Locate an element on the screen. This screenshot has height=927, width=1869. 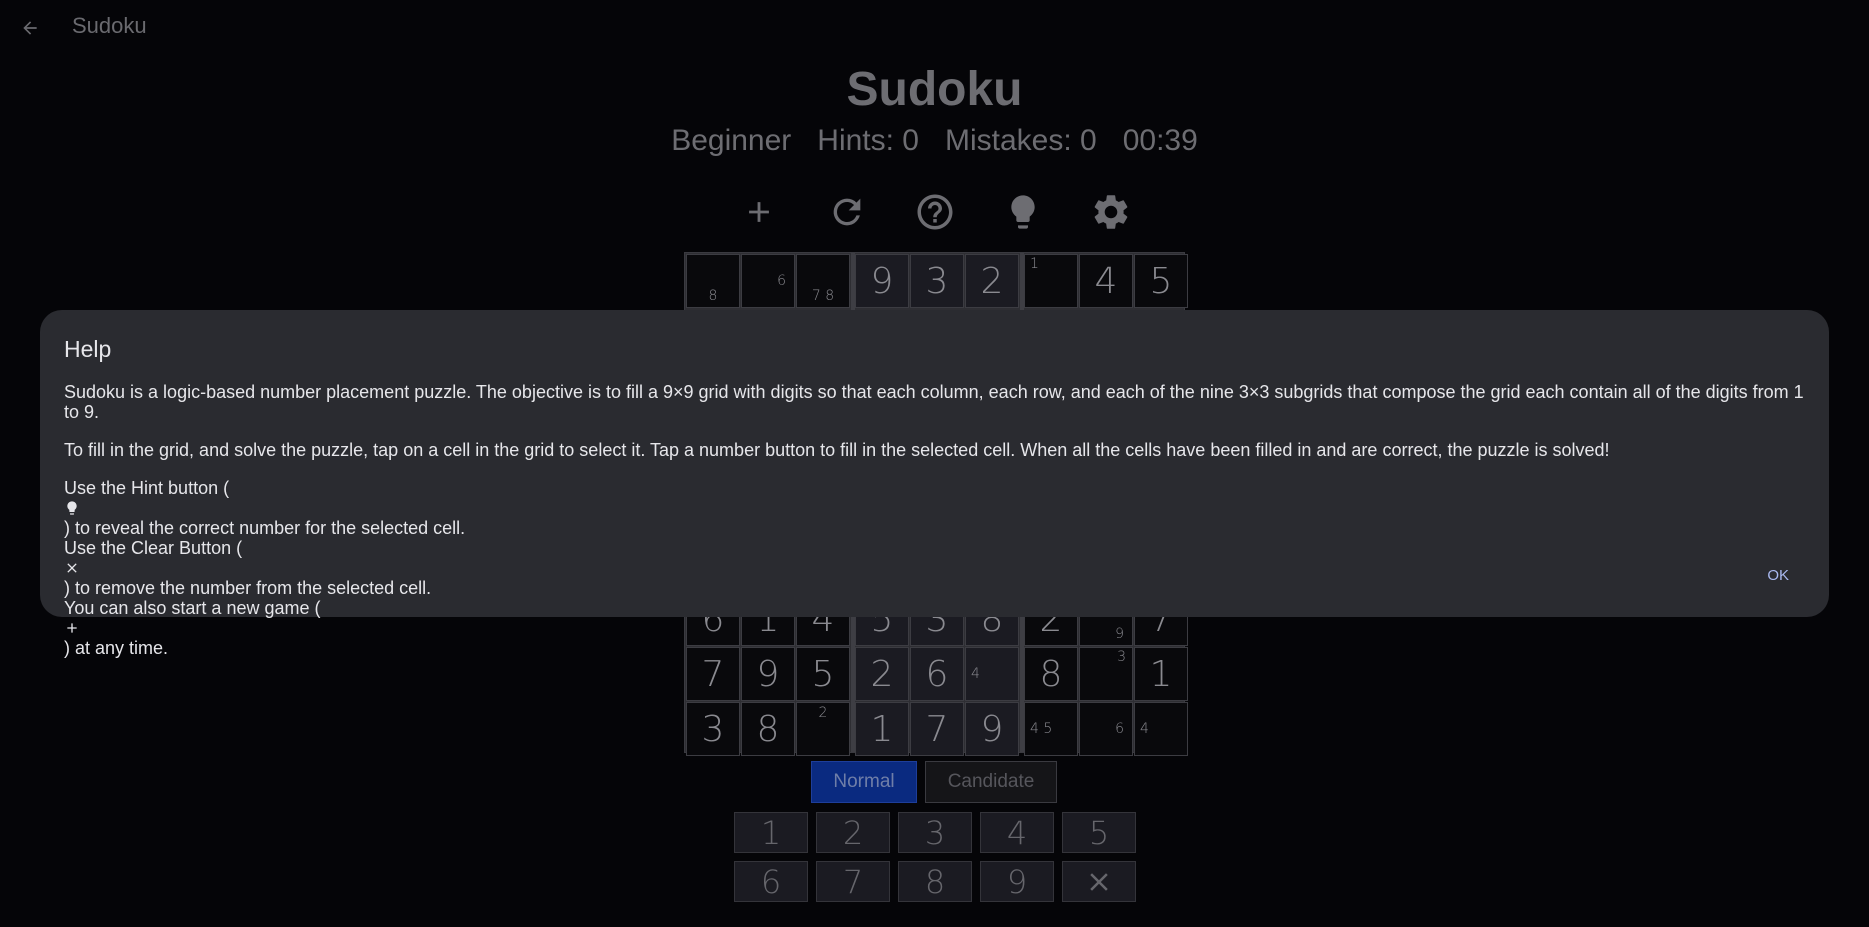
number-button-6: 6 is located at coordinates (771, 881).